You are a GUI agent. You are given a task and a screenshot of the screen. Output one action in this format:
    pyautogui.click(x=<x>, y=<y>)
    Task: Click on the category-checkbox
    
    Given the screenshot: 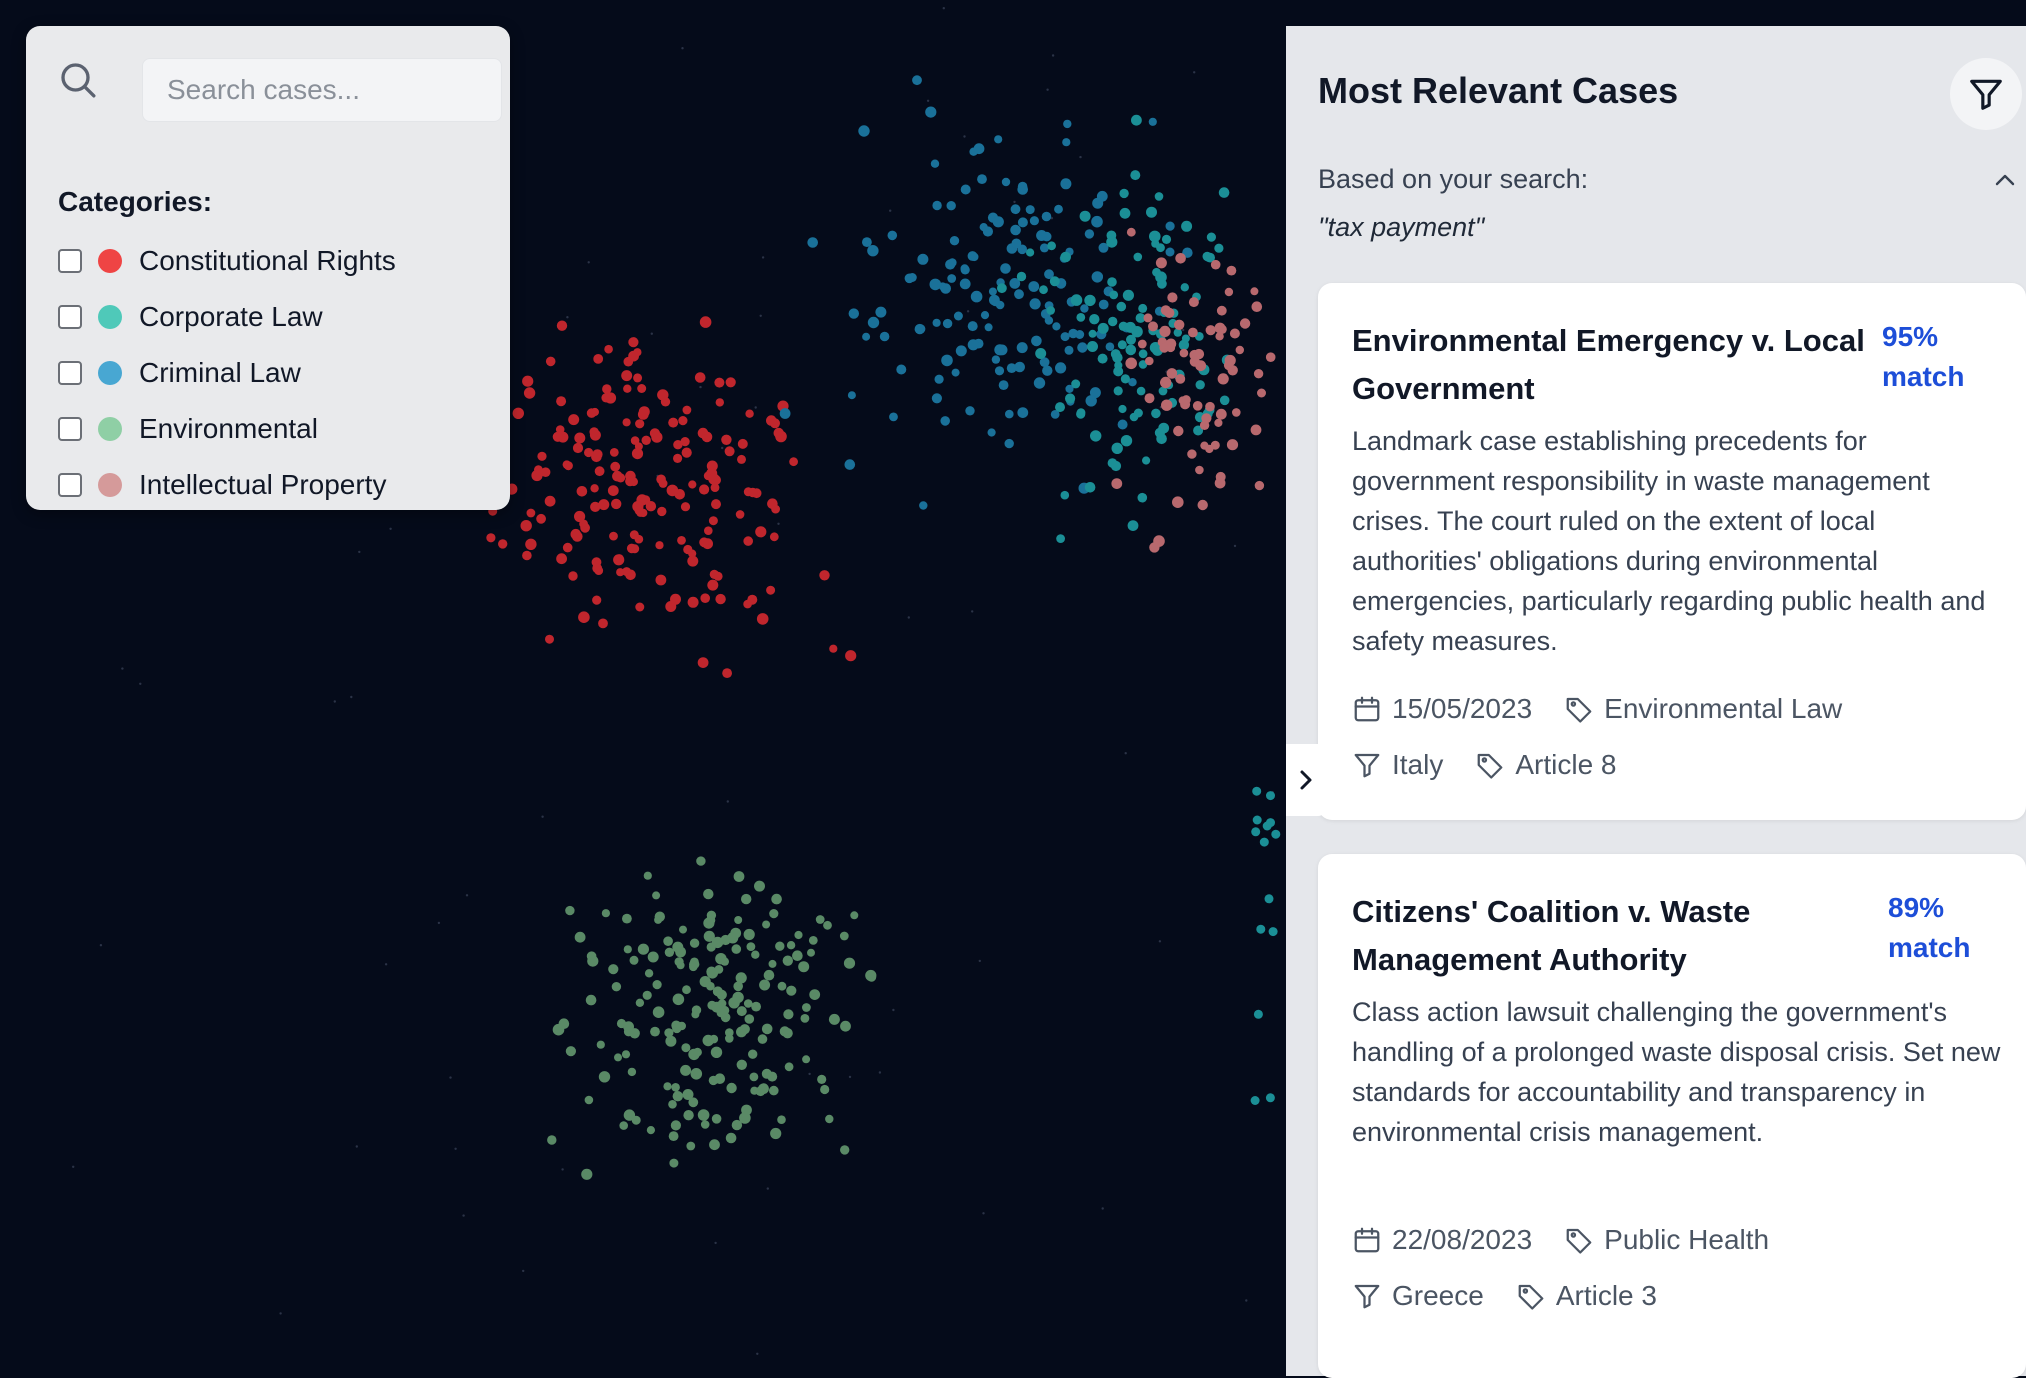 What is the action you would take?
    pyautogui.click(x=70, y=485)
    